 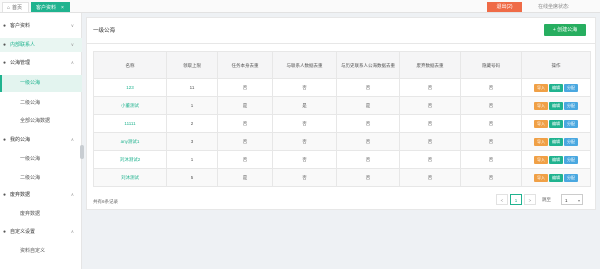 What do you see at coordinates (41, 159) in the screenshot?
I see `sidebar-item-my-first-pool: 一级公海` at bounding box center [41, 159].